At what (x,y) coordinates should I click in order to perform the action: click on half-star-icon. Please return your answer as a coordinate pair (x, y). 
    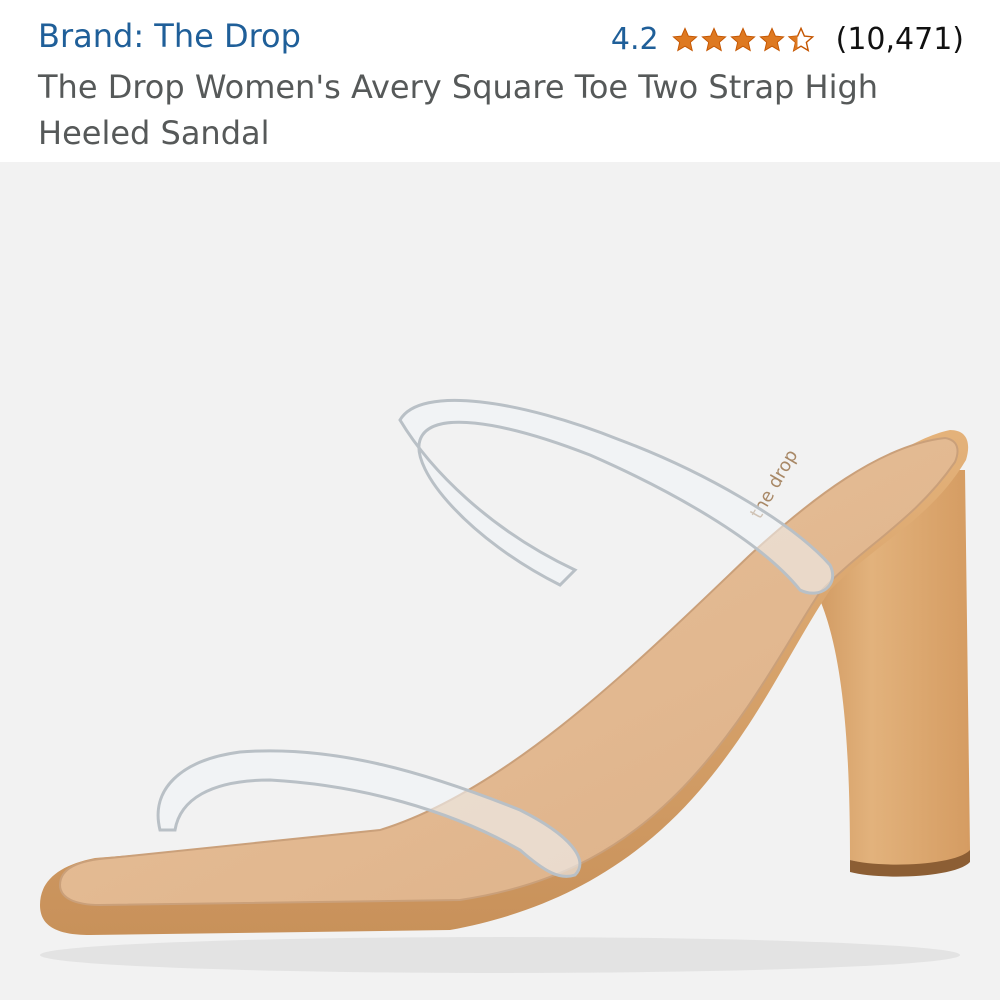
    Looking at the image, I should click on (800, 39).